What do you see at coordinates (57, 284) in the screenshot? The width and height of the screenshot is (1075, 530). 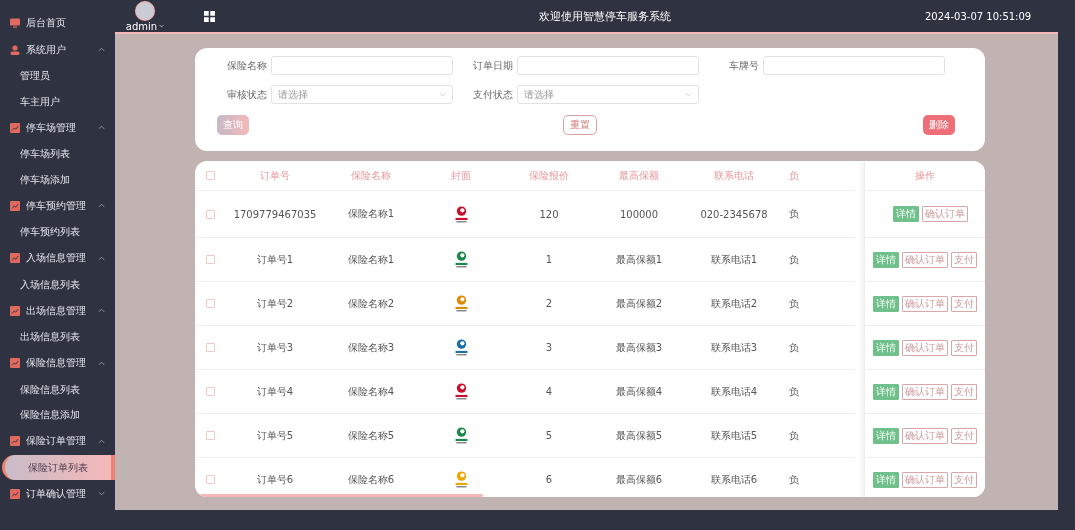 I see `submenu-item: 入场信息列表` at bounding box center [57, 284].